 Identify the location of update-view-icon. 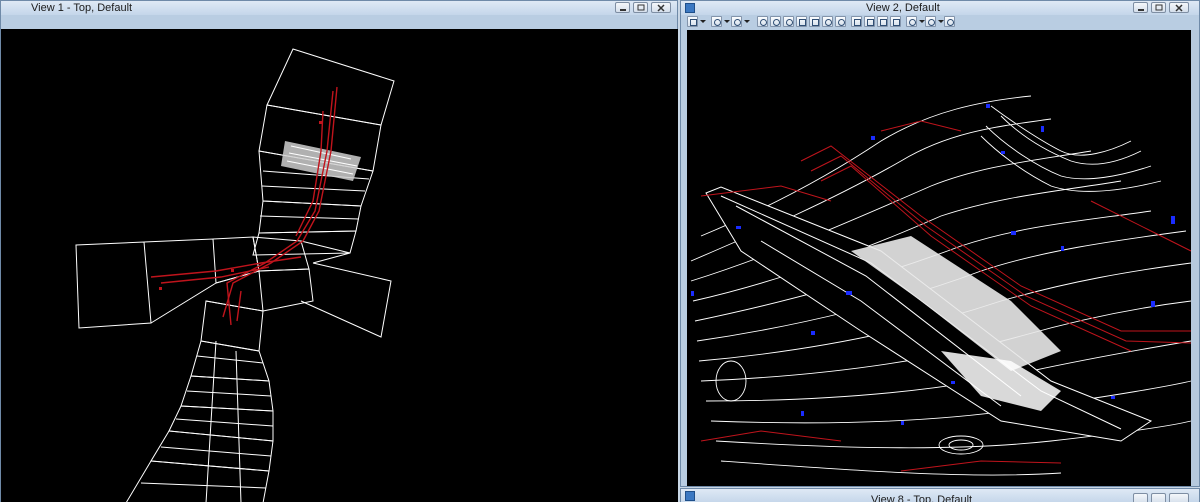
(762, 21).